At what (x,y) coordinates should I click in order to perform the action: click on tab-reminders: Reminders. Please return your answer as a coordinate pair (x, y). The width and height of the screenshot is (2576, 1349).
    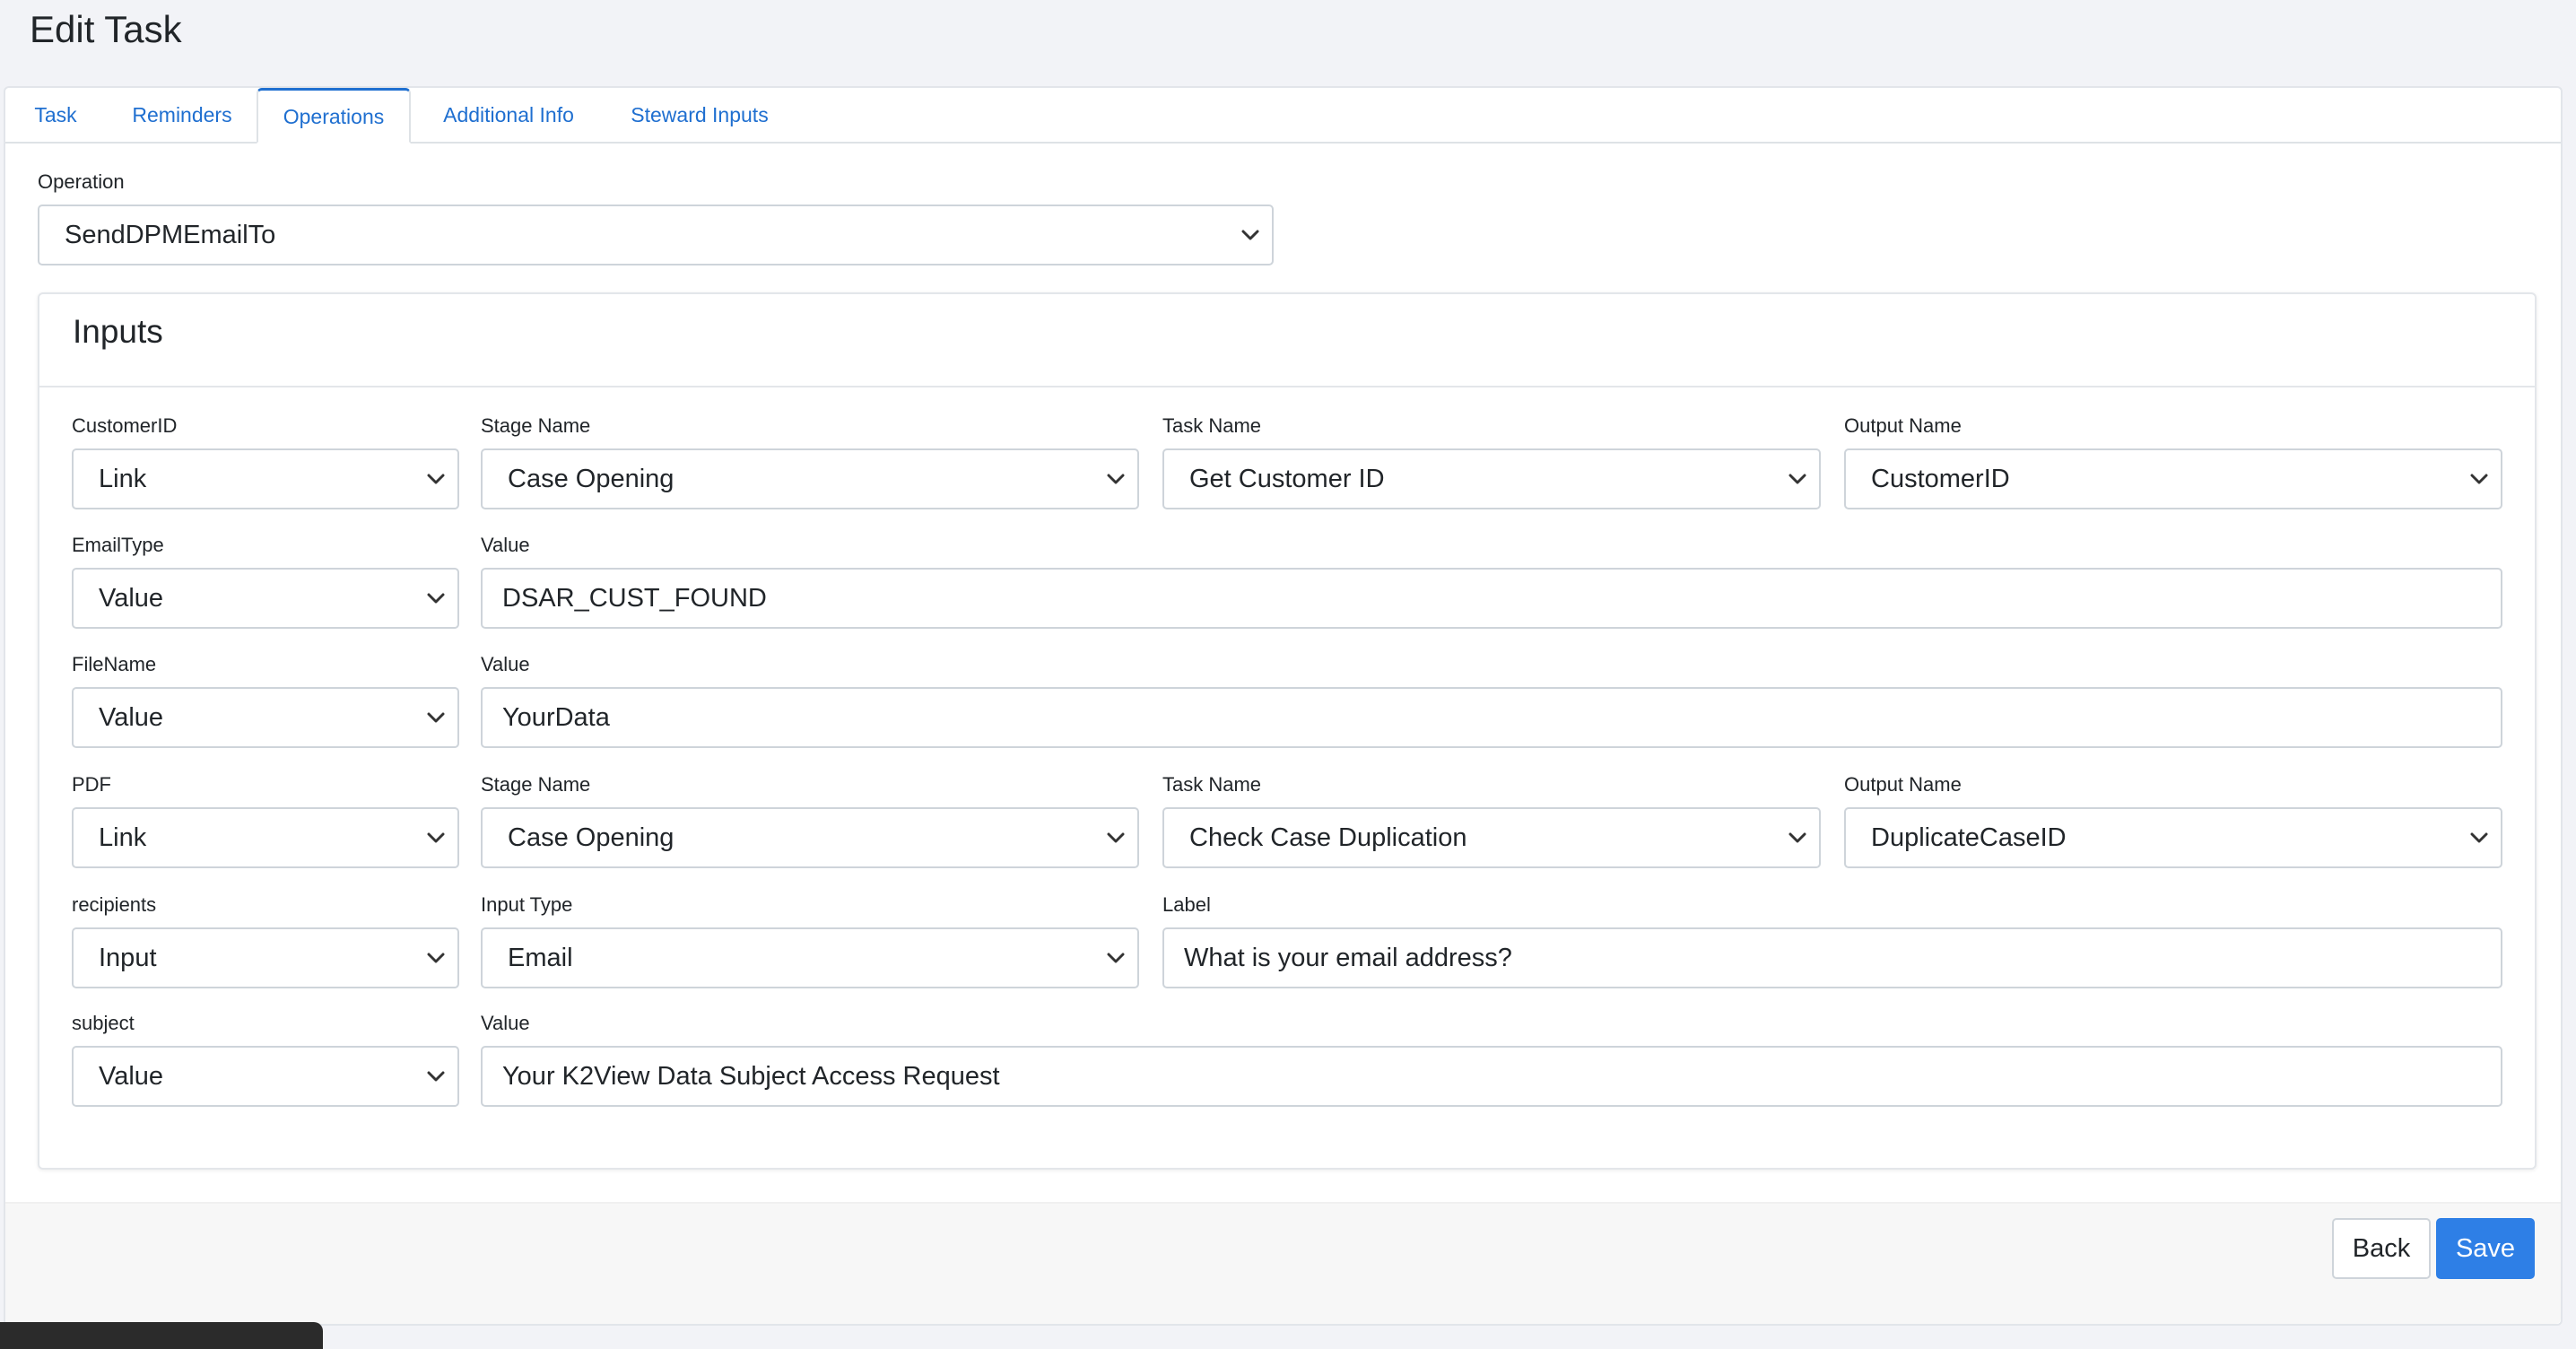
    Looking at the image, I should click on (182, 115).